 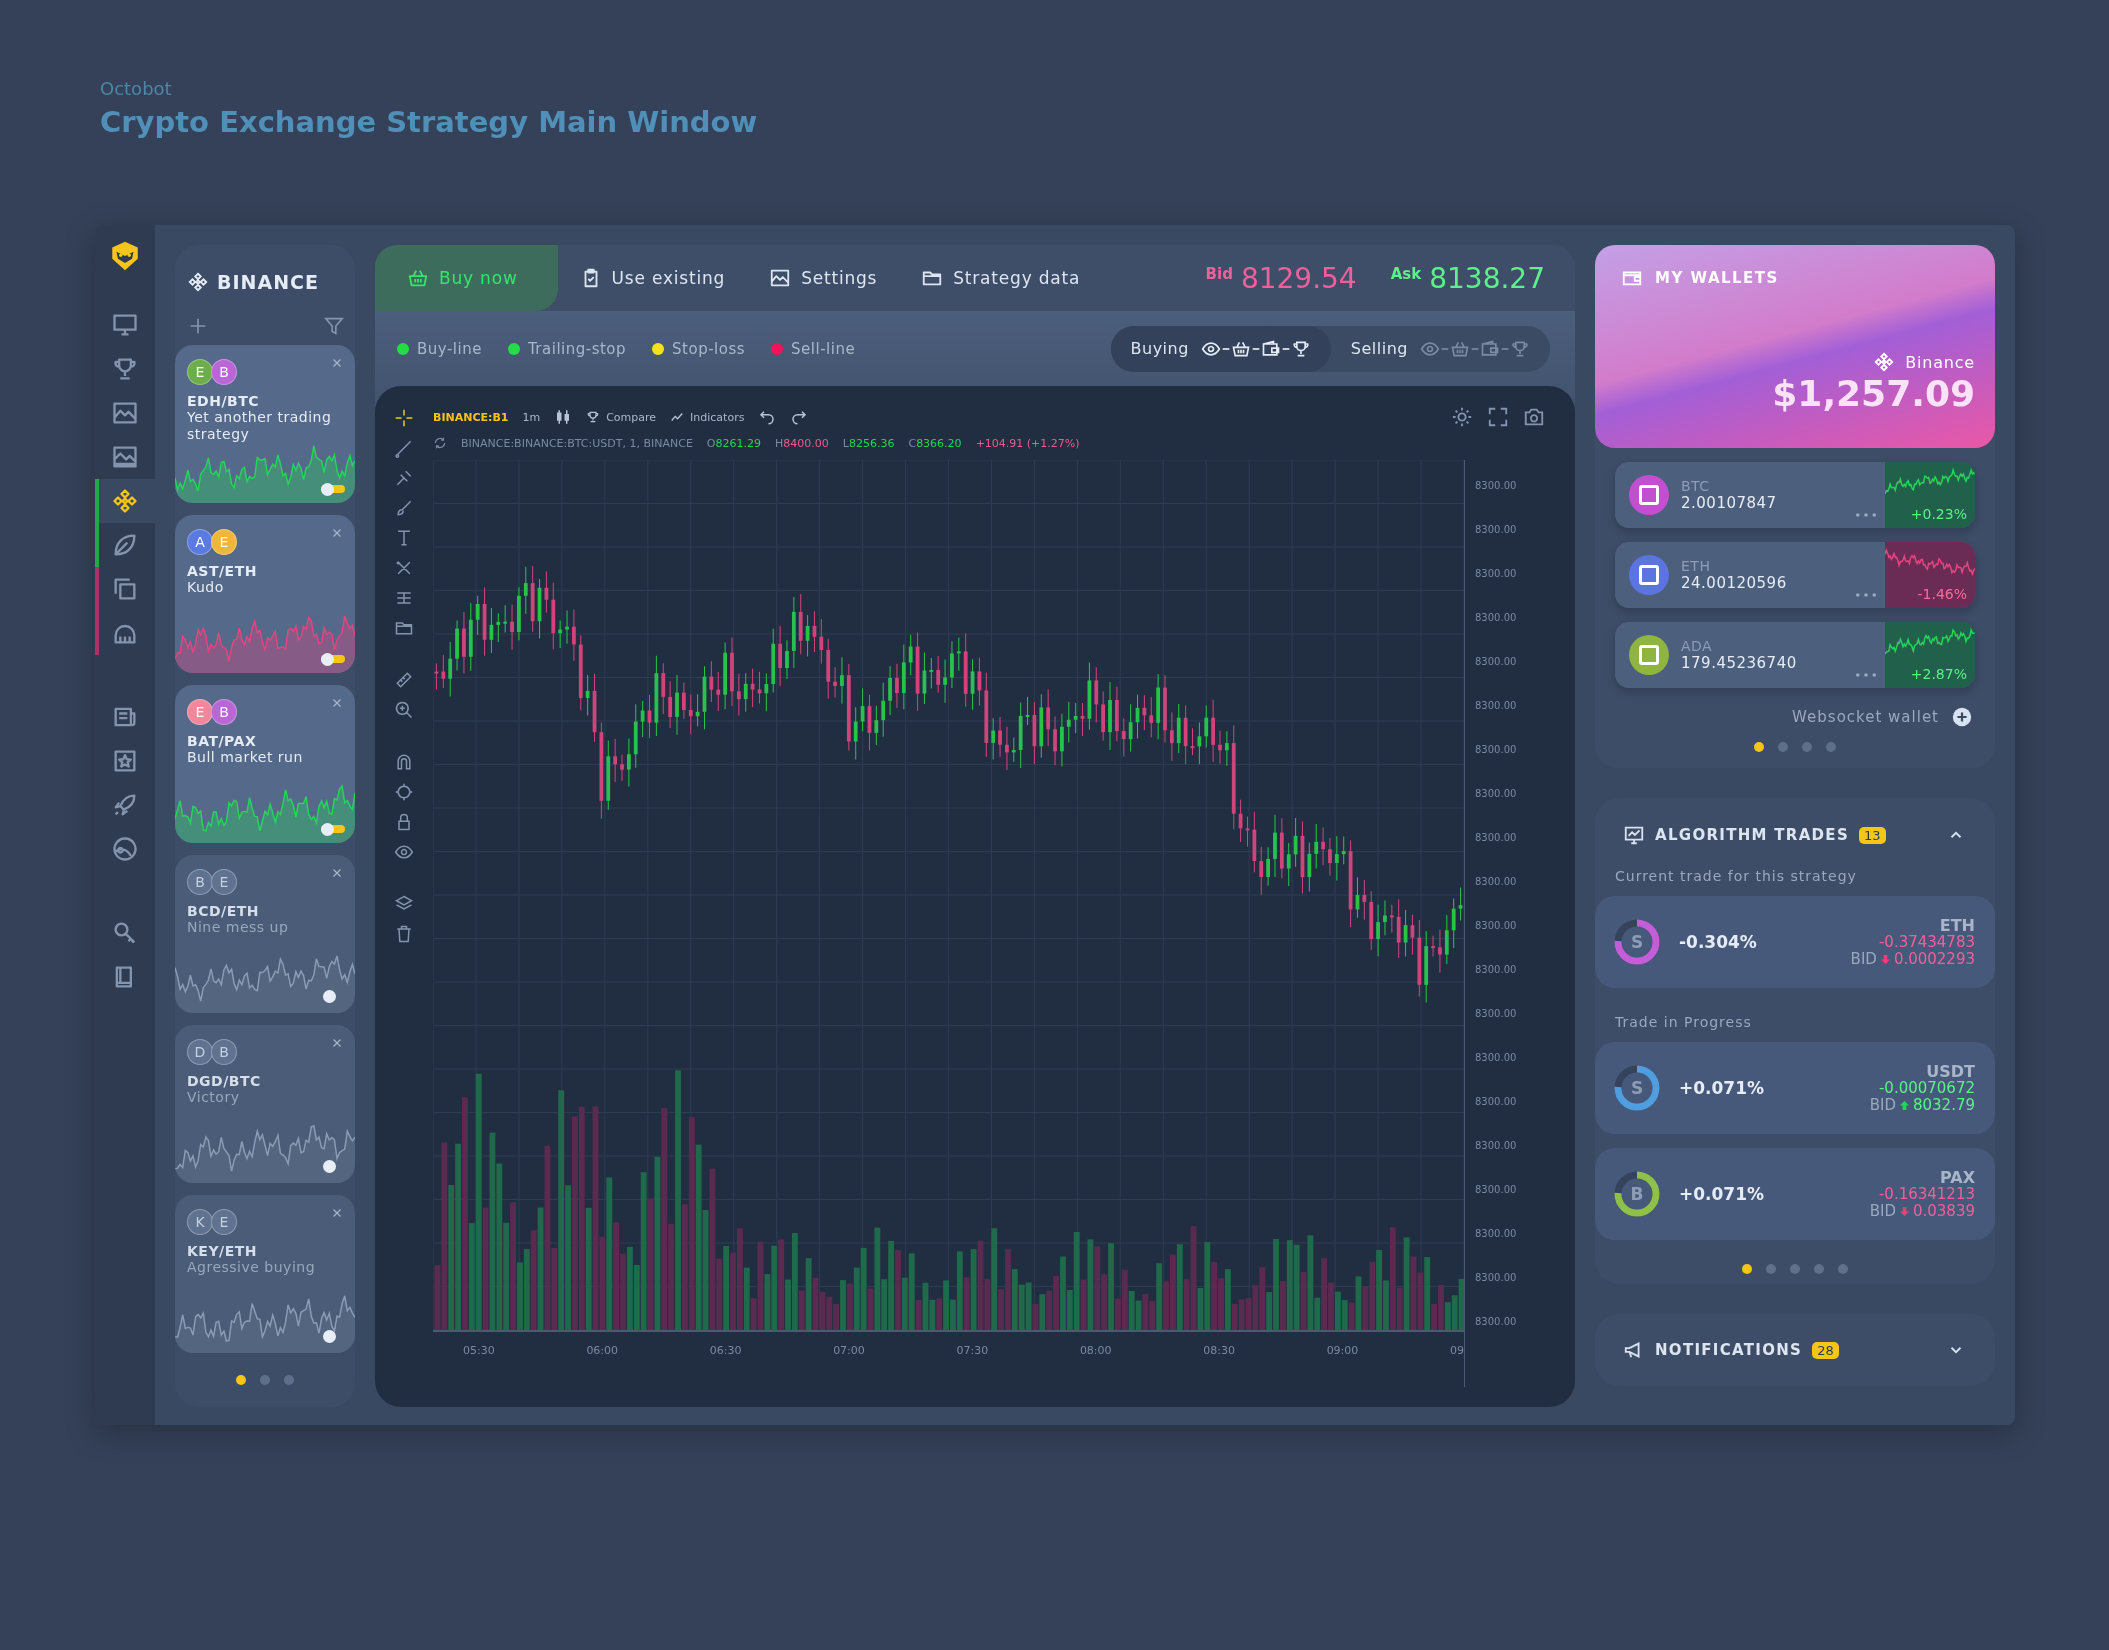 What do you see at coordinates (404, 478) in the screenshot?
I see `multi-tool-icon` at bounding box center [404, 478].